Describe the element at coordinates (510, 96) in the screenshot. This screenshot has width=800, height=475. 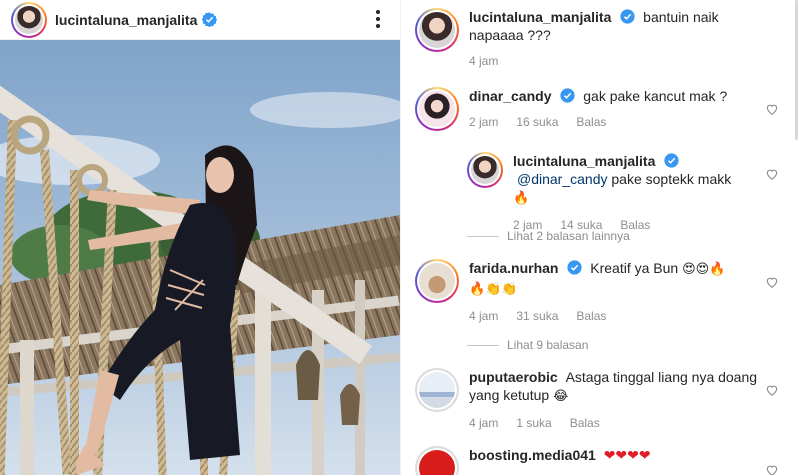
I see `comment-username: dinar_candy` at that location.